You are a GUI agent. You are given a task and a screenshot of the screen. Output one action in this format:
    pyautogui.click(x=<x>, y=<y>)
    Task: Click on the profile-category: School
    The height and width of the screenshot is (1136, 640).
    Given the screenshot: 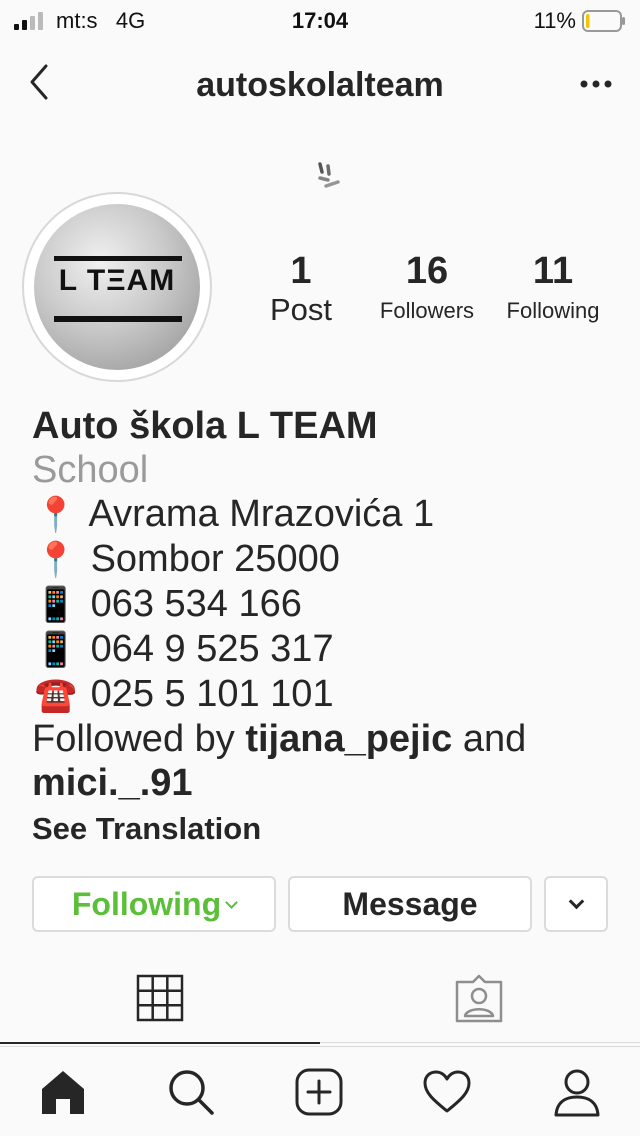 What is the action you would take?
    pyautogui.click(x=90, y=470)
    